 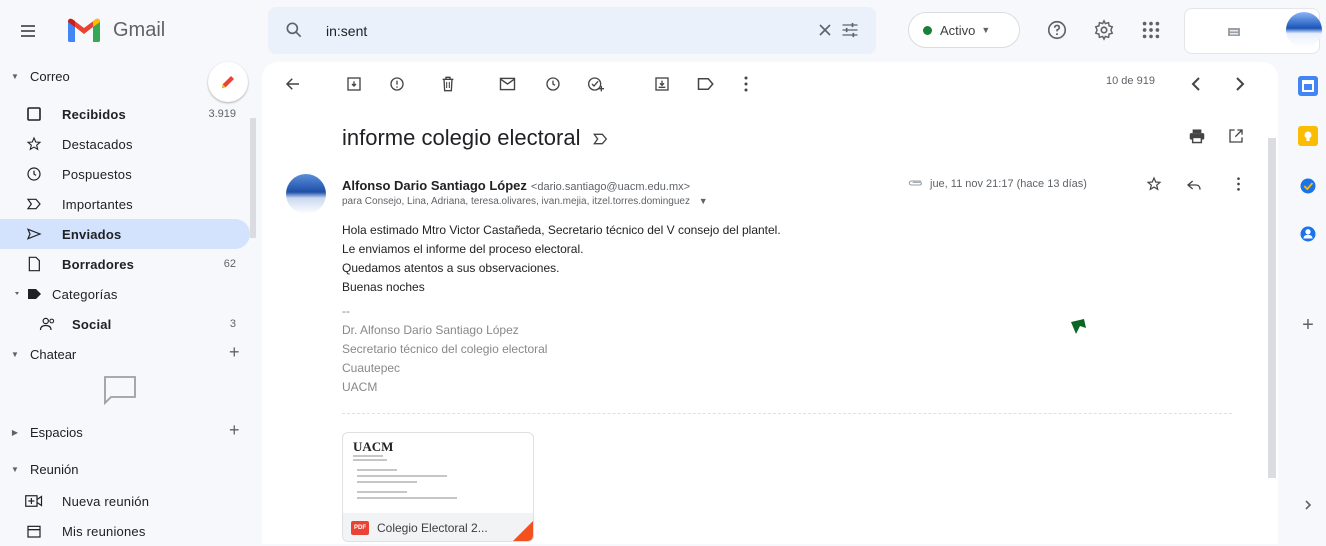 What do you see at coordinates (746, 84) in the screenshot?
I see `more-vert-icon` at bounding box center [746, 84].